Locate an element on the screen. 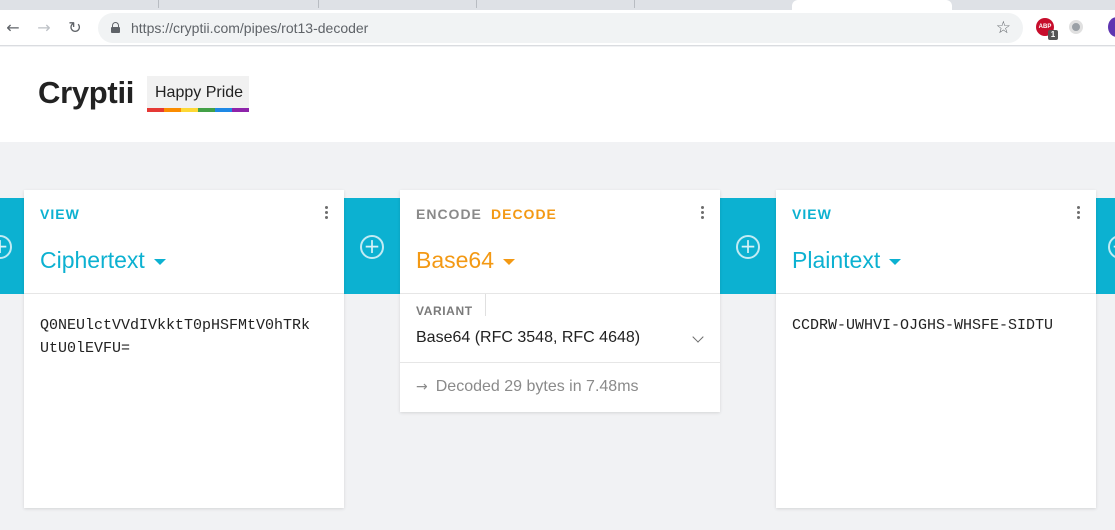  brick-title-text: Ciphertext is located at coordinates (92, 260).